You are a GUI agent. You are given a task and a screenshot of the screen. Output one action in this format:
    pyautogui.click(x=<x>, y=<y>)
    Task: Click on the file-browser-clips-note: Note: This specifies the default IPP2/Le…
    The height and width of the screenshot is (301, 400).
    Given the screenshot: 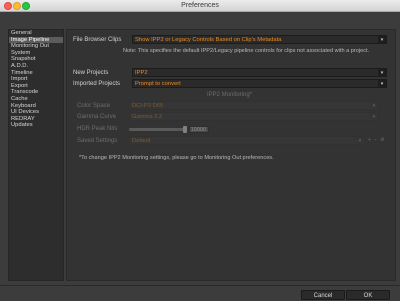 What is the action you would take?
    pyautogui.click(x=246, y=51)
    